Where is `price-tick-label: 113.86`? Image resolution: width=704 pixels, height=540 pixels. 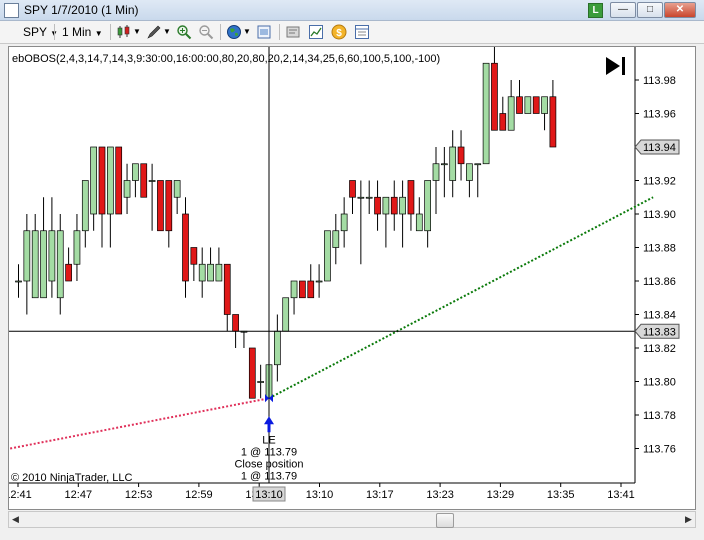
price-tick-label: 113.86 is located at coordinates (659, 282).